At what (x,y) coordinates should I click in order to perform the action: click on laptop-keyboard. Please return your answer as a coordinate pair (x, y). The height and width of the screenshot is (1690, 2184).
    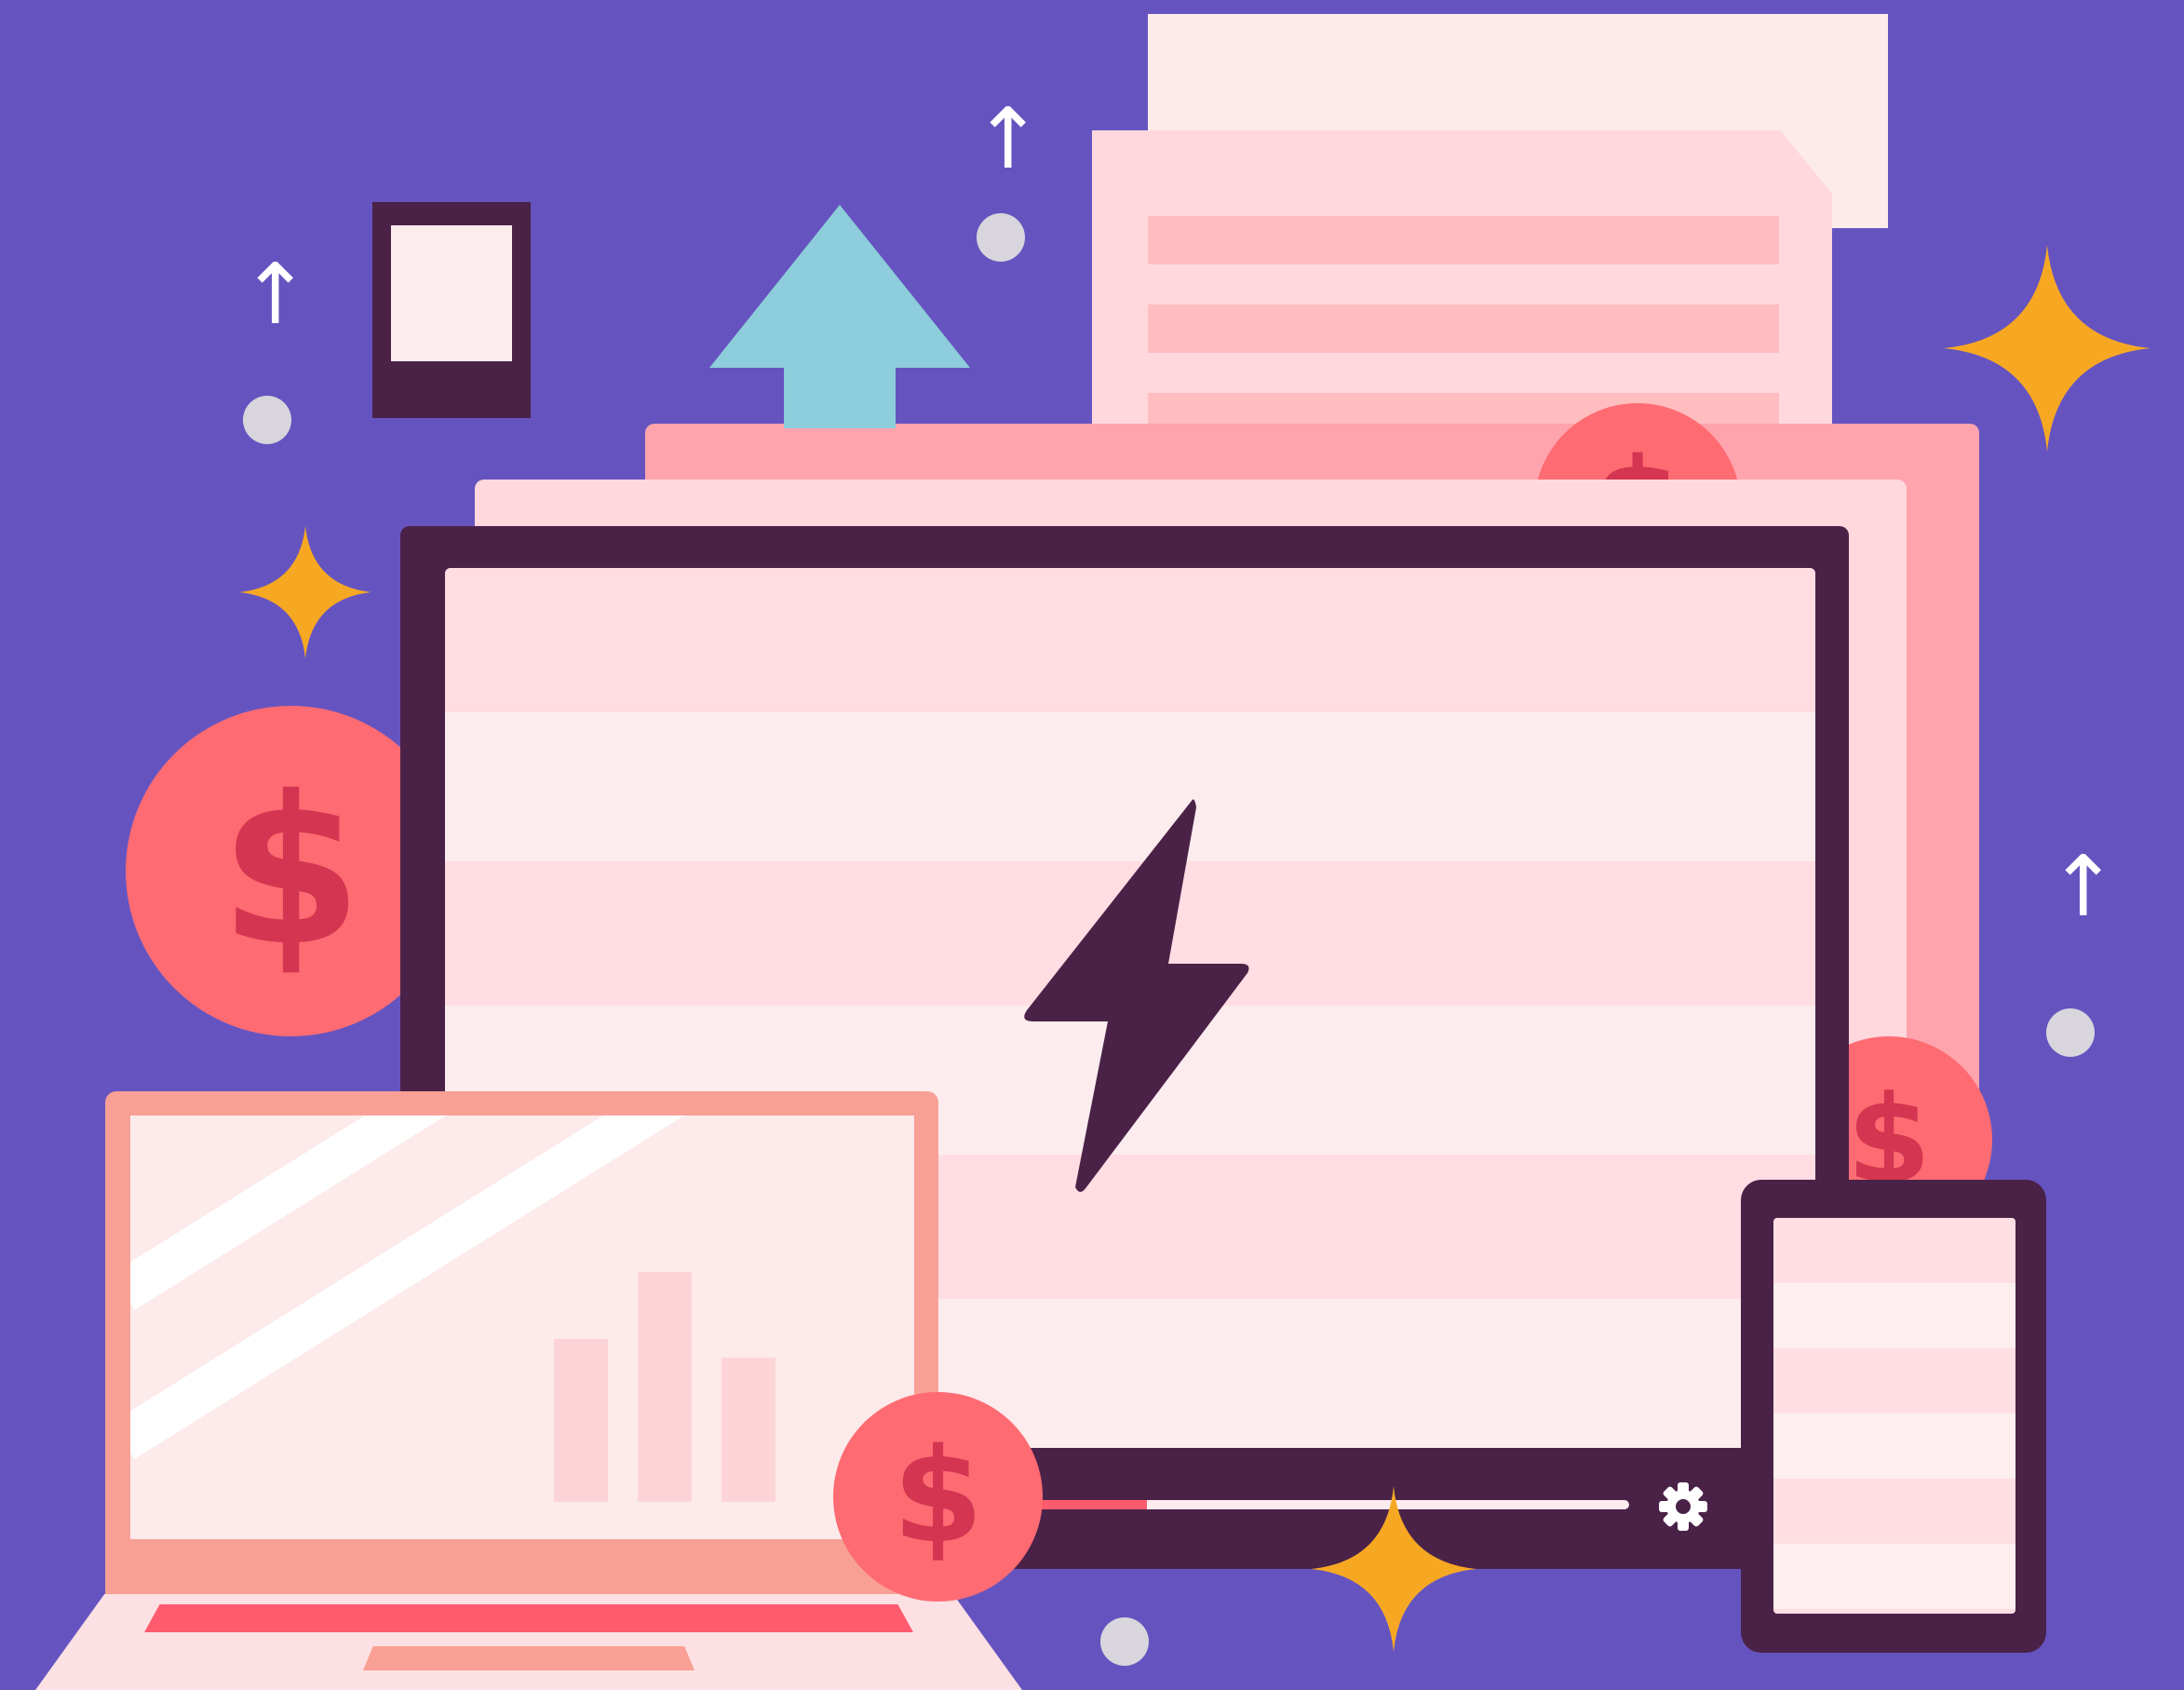
    Looking at the image, I should click on (528, 1618).